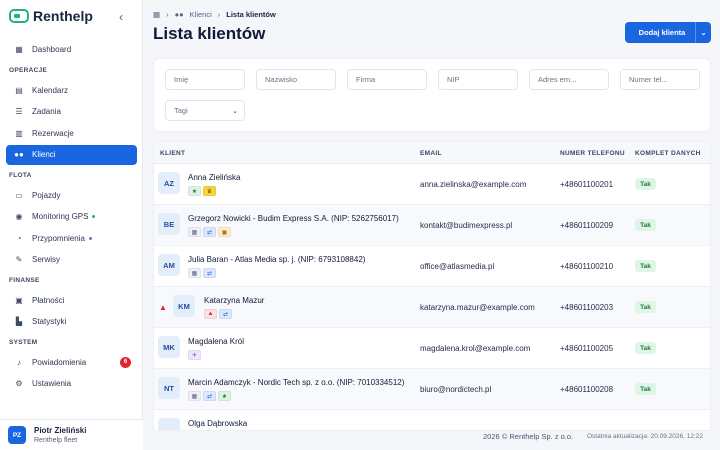 The width and height of the screenshot is (720, 450). I want to click on col-complete: KOMPLET DANYCH, so click(668, 153).